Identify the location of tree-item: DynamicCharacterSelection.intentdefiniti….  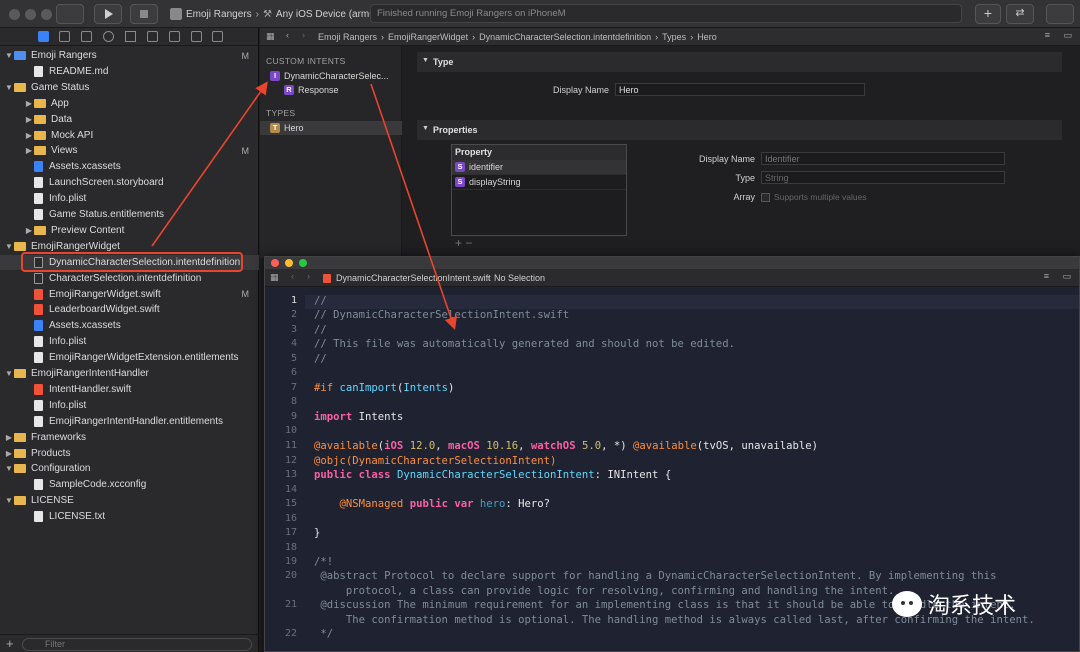
(129, 262).